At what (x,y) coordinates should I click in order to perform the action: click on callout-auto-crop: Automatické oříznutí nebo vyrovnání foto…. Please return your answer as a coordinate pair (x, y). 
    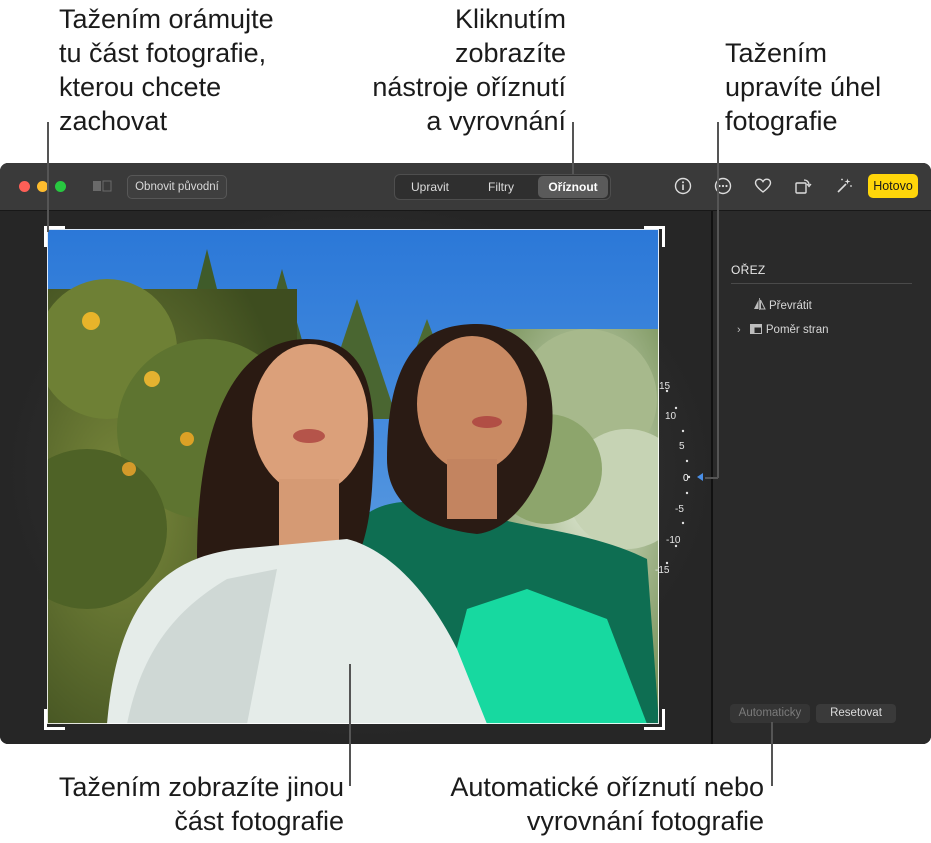
    Looking at the image, I should click on (607, 804).